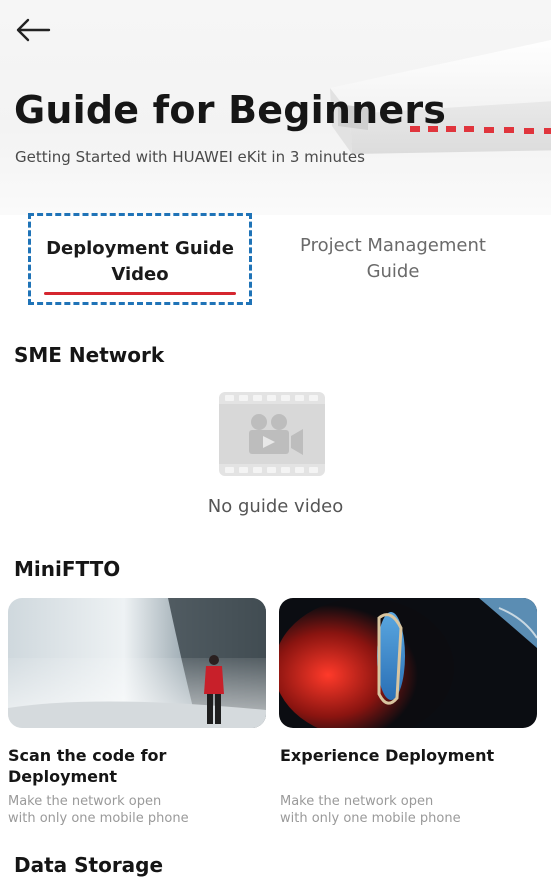 The image size is (551, 885). I want to click on video-card-experience-deployment, so click(408, 663).